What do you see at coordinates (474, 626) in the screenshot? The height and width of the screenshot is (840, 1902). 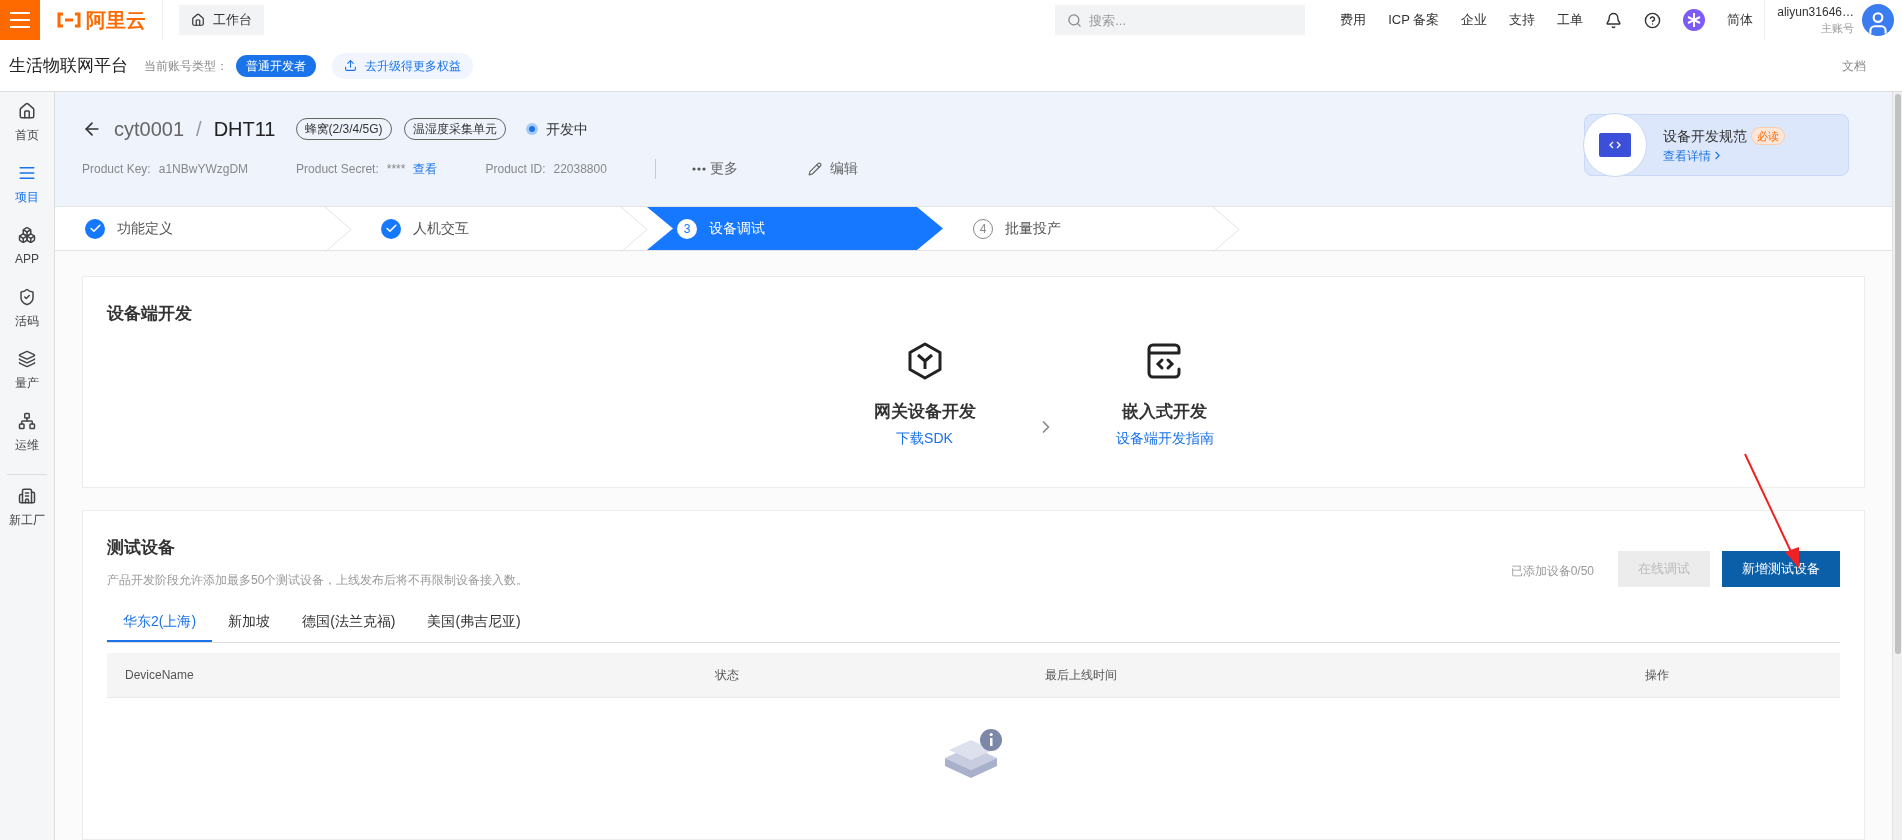 I see `region-tab: 美国(弗吉尼亚)` at bounding box center [474, 626].